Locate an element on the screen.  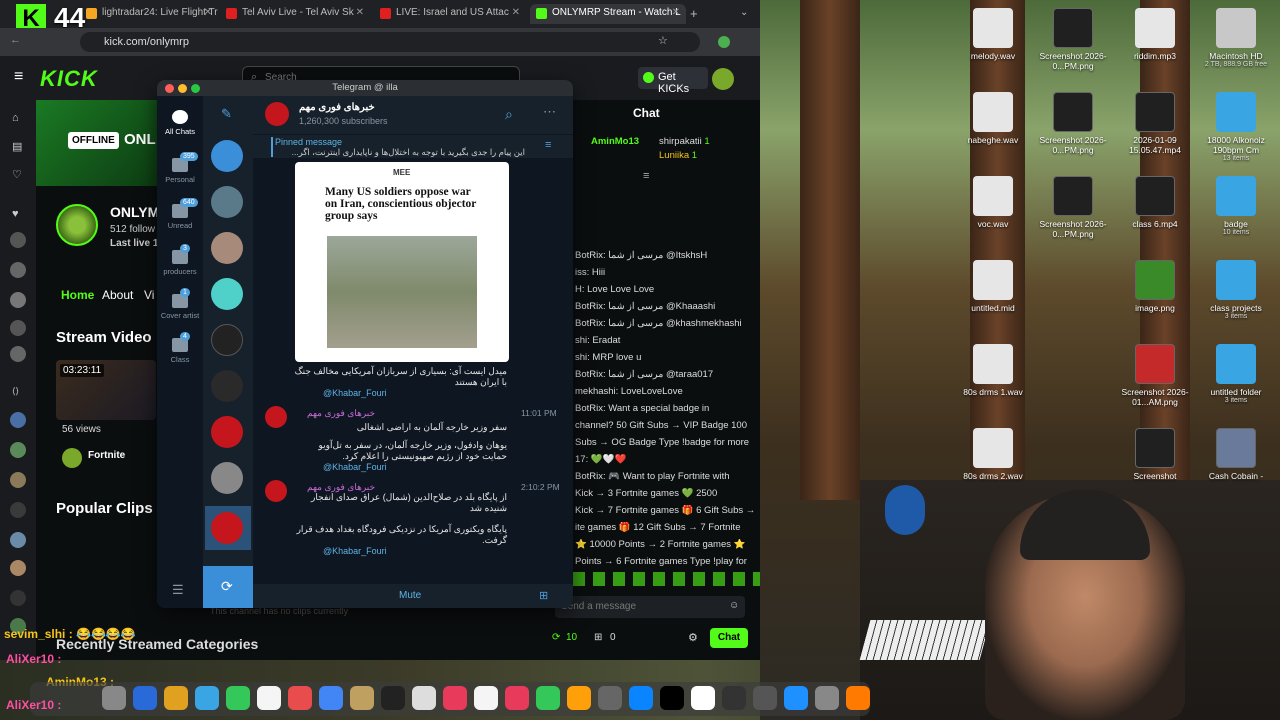
mute-button: Mute is located at coordinates (410, 595).